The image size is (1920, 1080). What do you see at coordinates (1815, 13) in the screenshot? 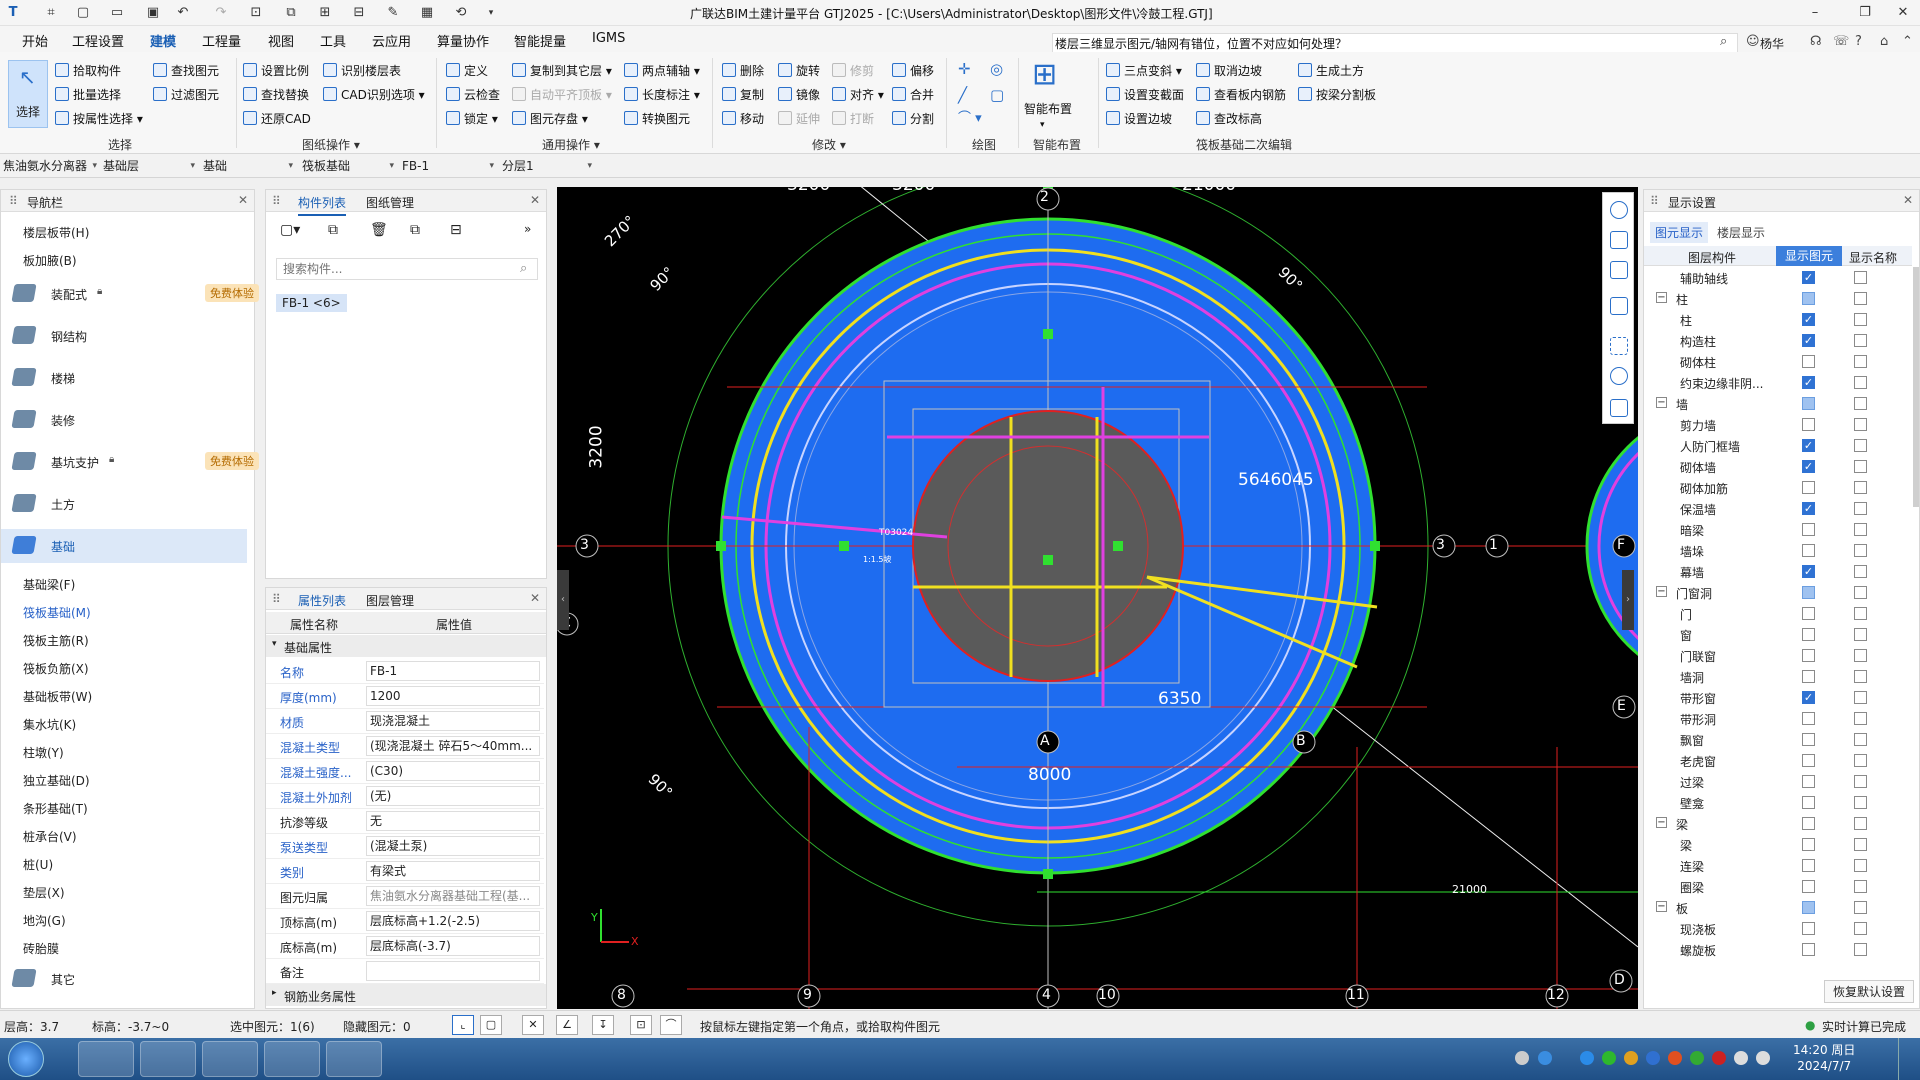
I see `minimize-button: –` at bounding box center [1815, 13].